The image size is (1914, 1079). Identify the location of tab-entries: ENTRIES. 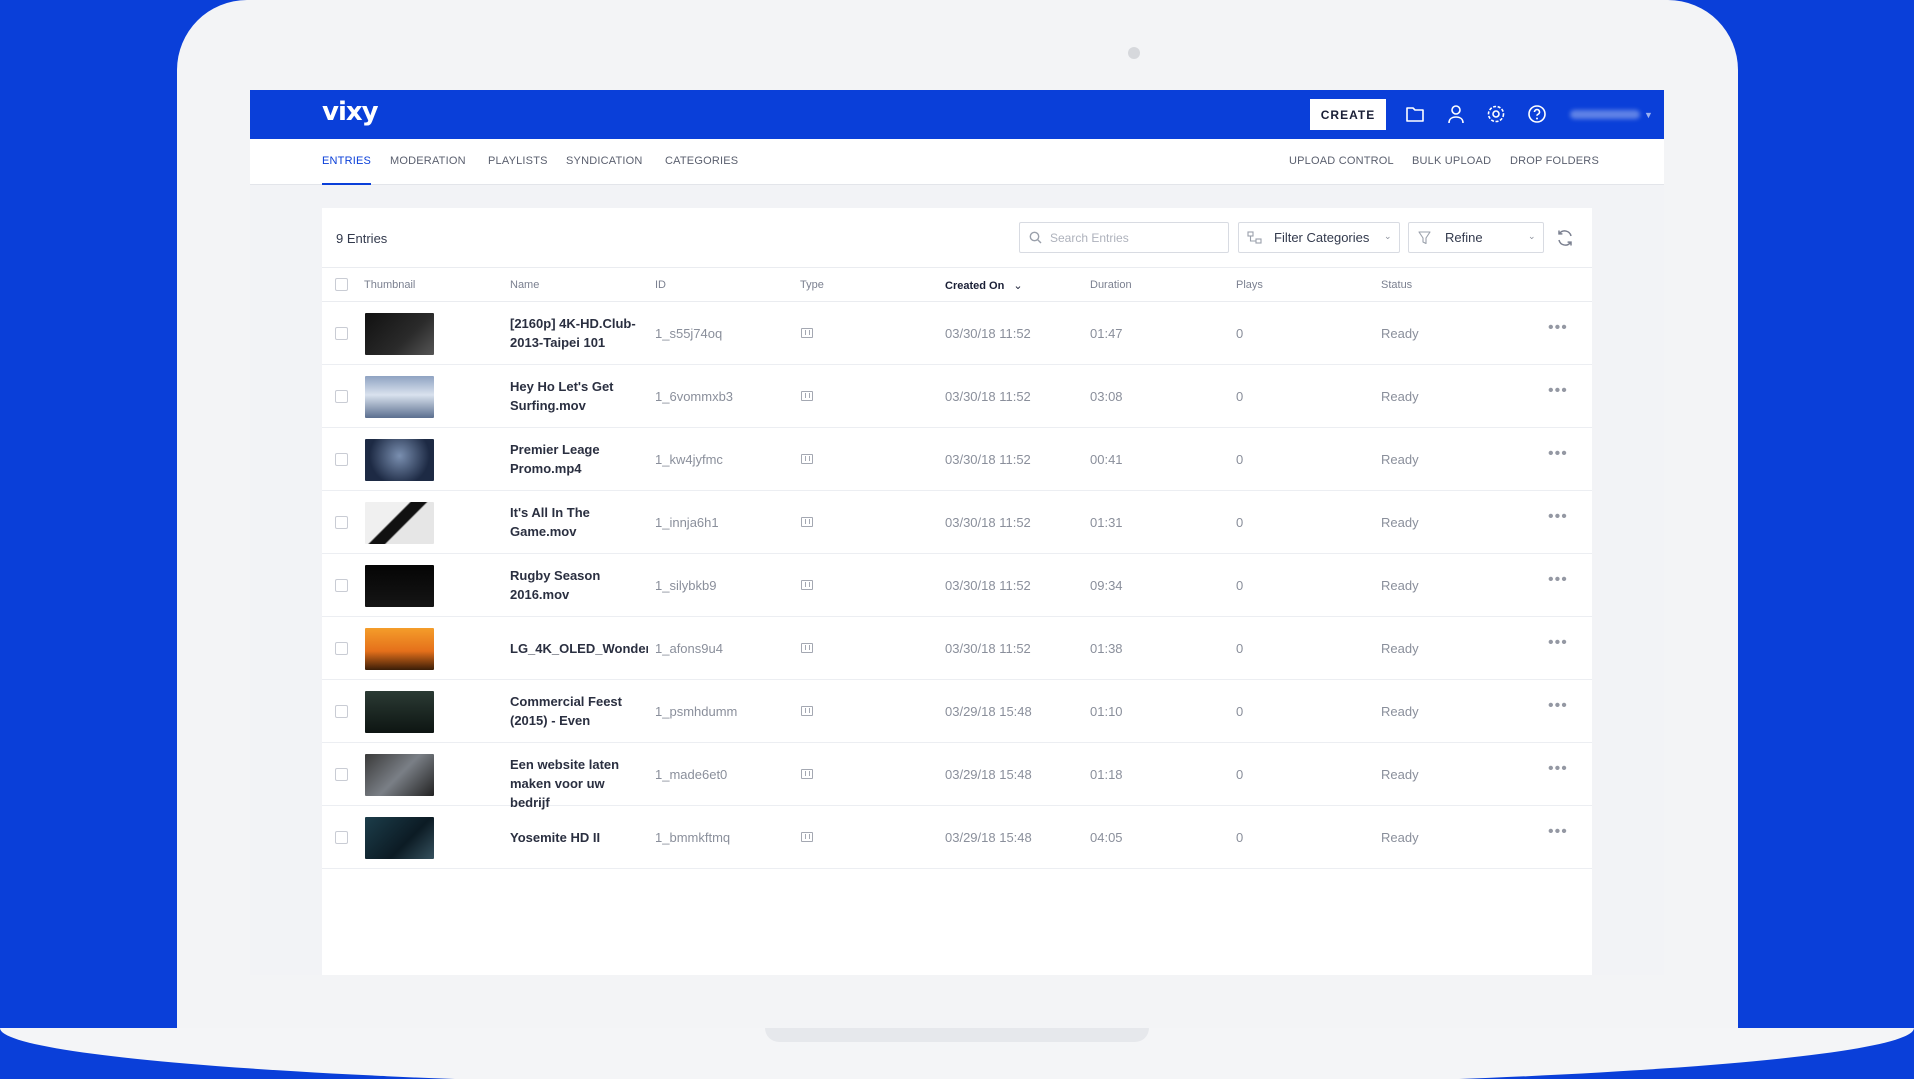
(347, 162).